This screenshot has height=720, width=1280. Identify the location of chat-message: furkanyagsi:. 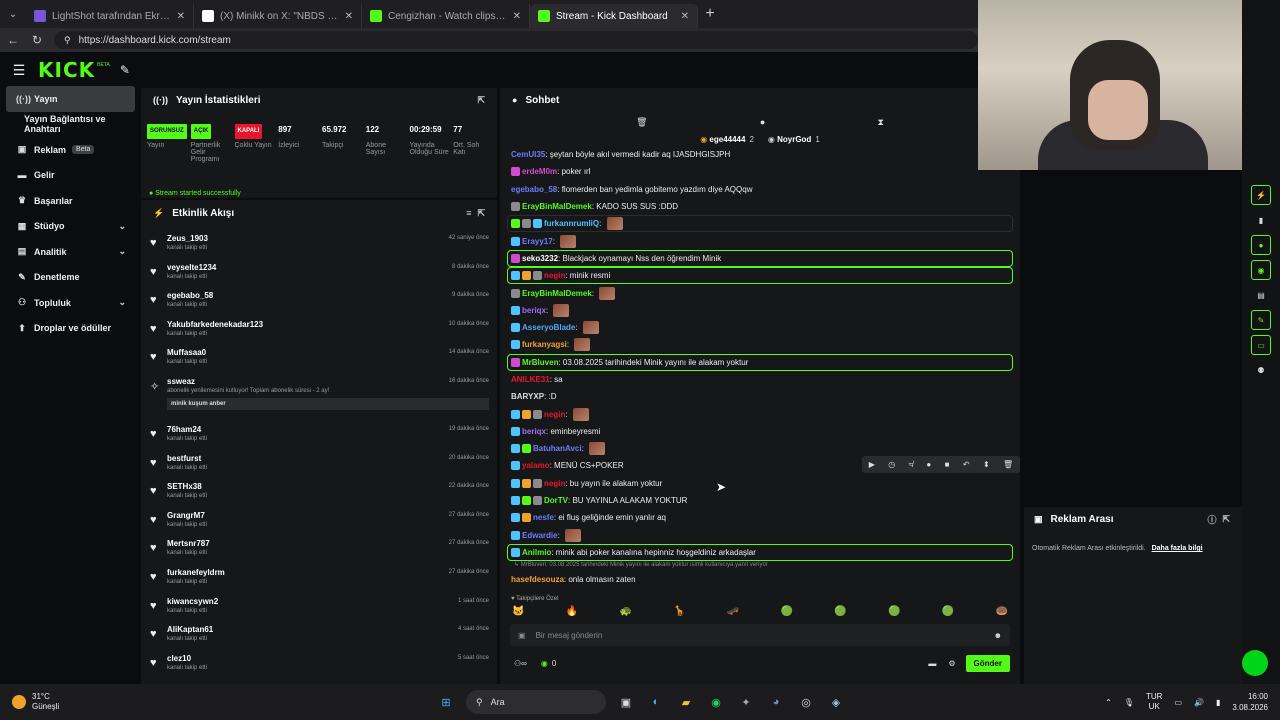
(760, 344).